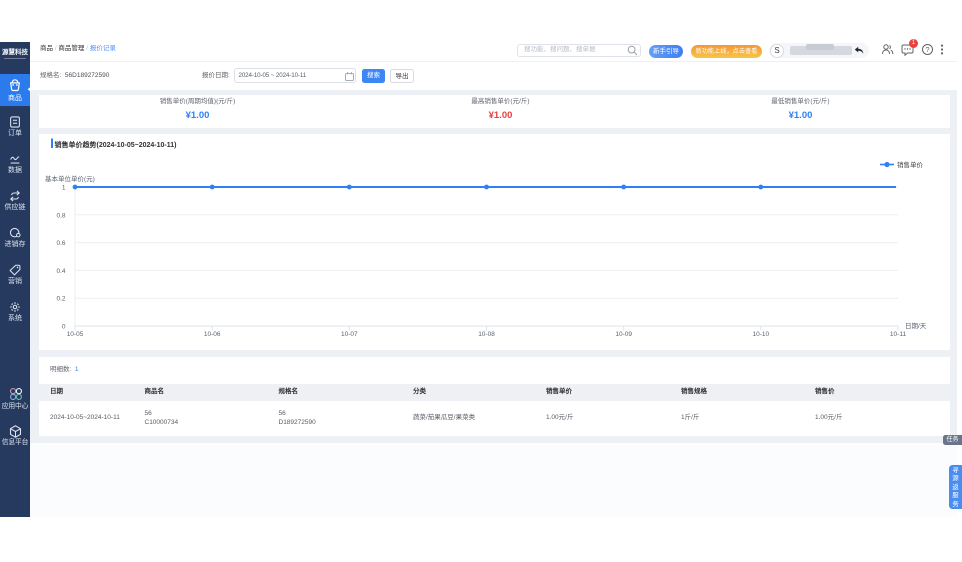 Image resolution: width=962 pixels, height=562 pixels. I want to click on svg-text: 10-05, so click(75, 334).